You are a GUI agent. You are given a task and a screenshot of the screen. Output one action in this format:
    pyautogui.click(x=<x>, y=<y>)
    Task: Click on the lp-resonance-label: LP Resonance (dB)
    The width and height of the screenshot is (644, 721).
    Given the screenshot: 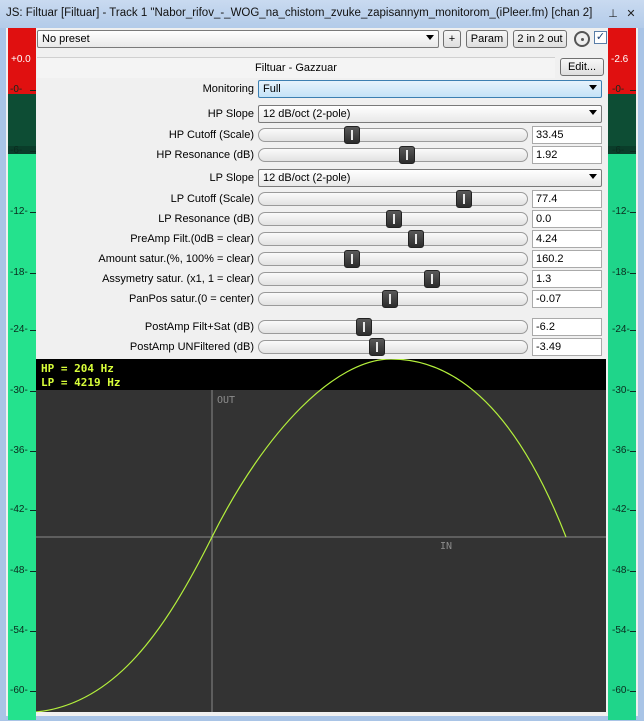 What is the action you would take?
    pyautogui.click(x=206, y=219)
    